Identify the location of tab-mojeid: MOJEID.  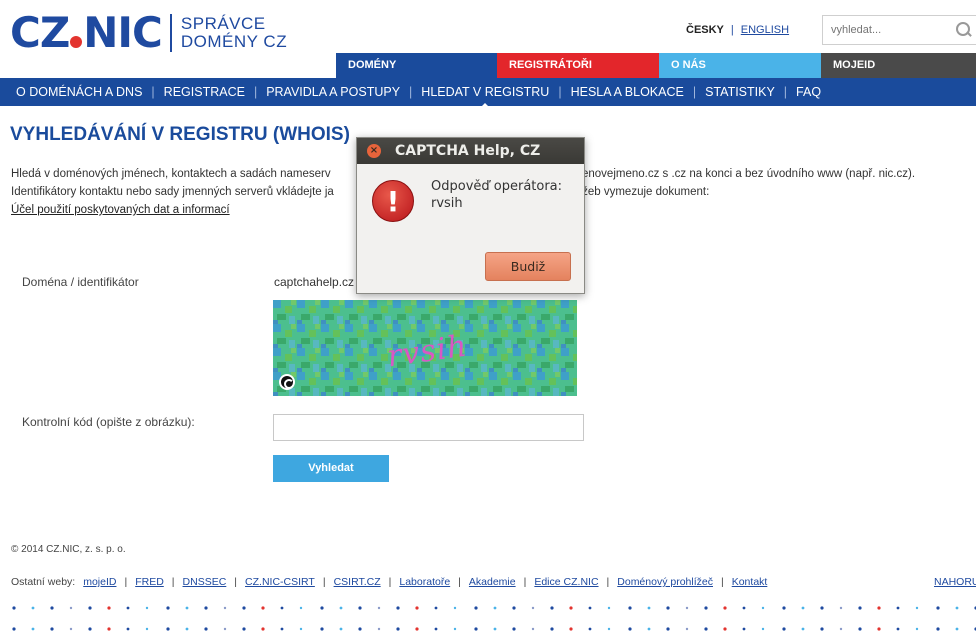
(898, 65).